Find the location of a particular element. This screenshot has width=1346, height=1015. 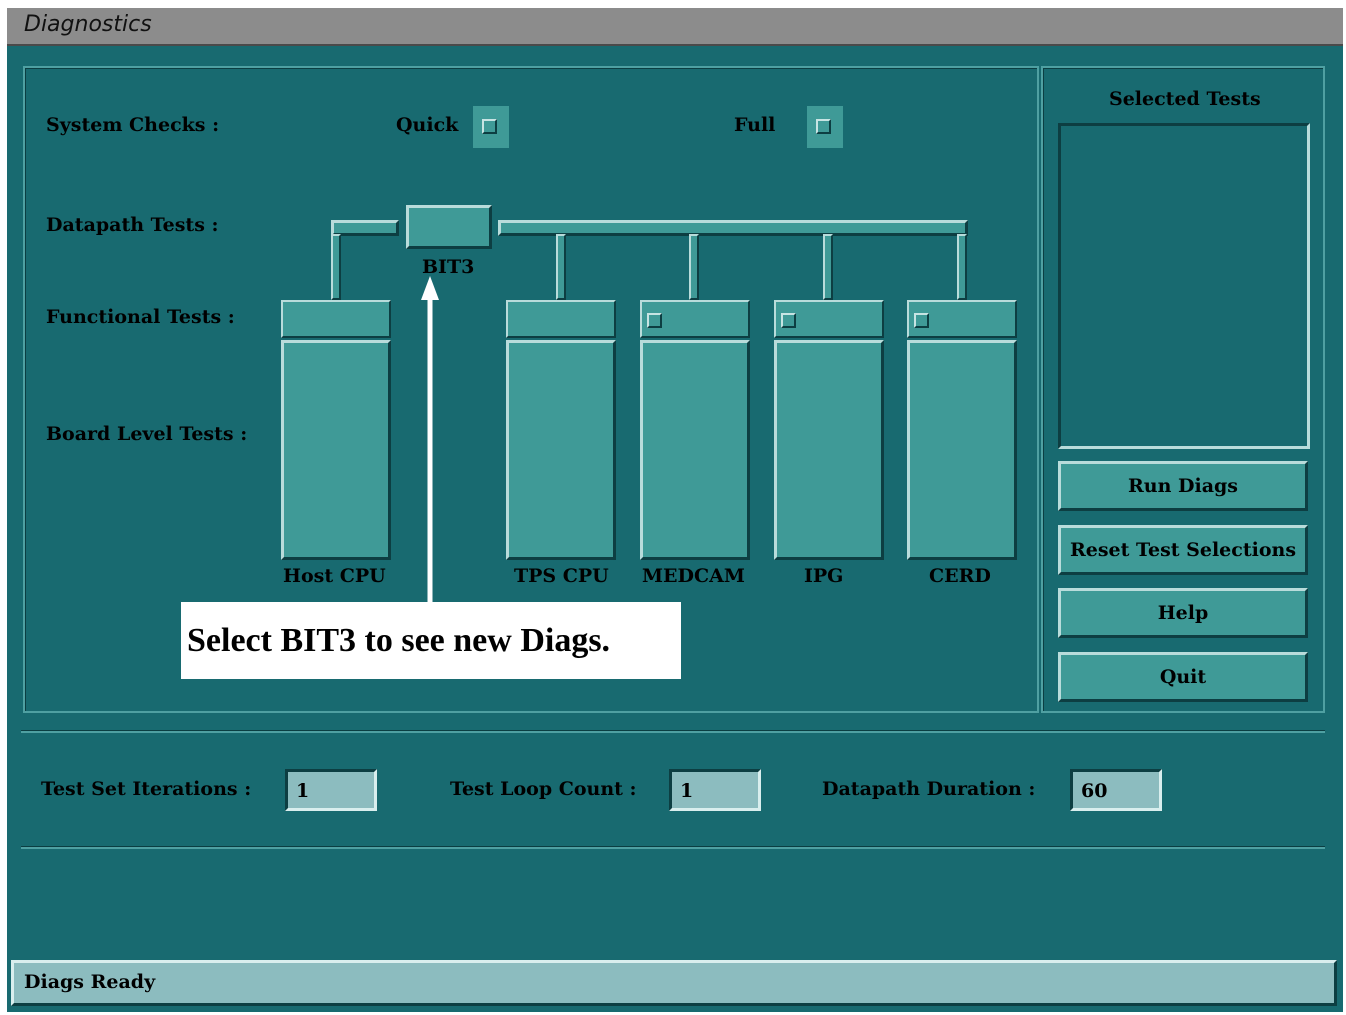

board-test-host-cpu is located at coordinates (336, 450).